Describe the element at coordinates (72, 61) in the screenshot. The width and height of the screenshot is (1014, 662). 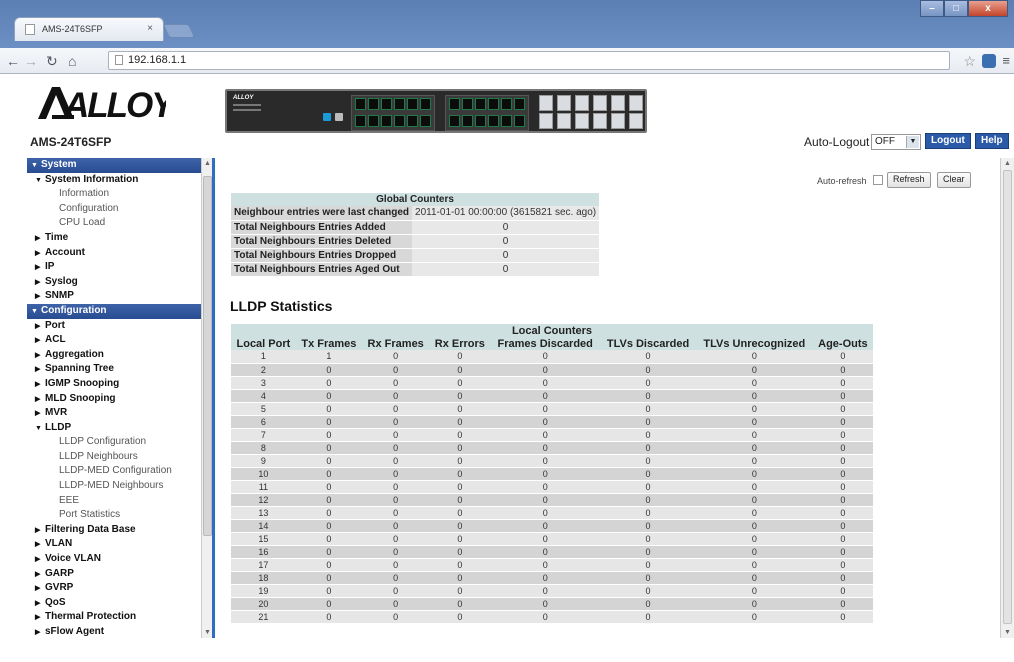
I see `home-icon: ⌂` at that location.